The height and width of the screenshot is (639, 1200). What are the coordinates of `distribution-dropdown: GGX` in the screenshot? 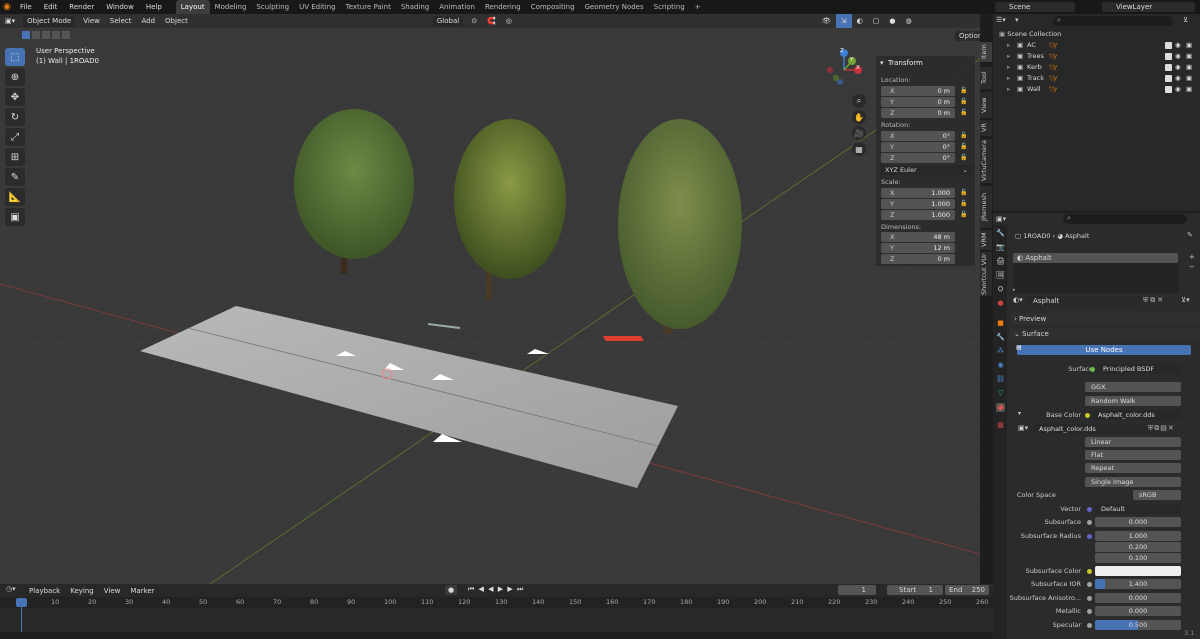 It's located at (1133, 387).